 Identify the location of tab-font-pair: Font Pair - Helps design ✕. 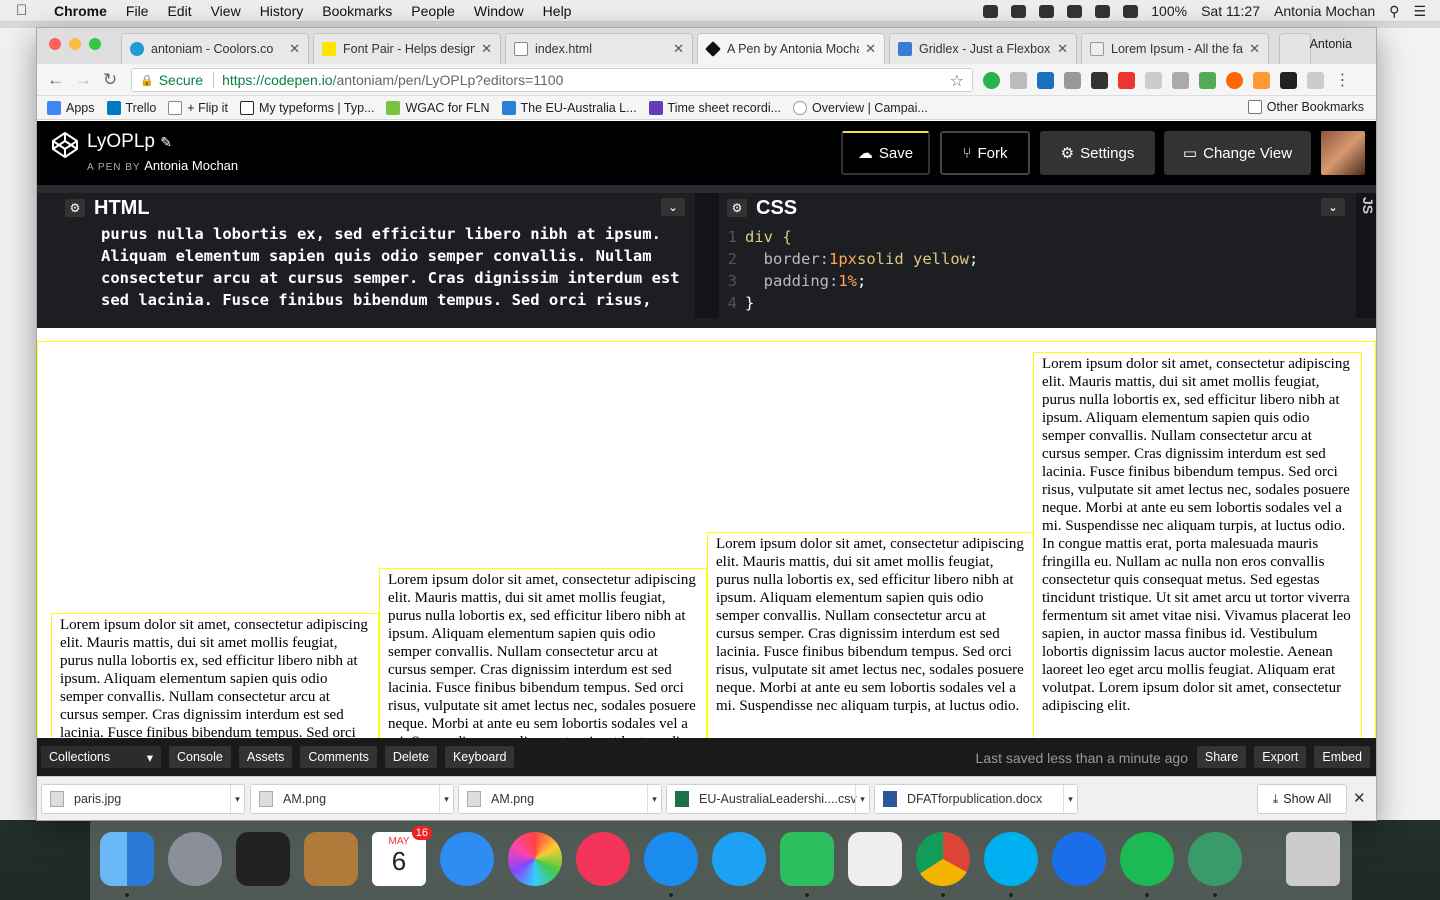
(407, 48).